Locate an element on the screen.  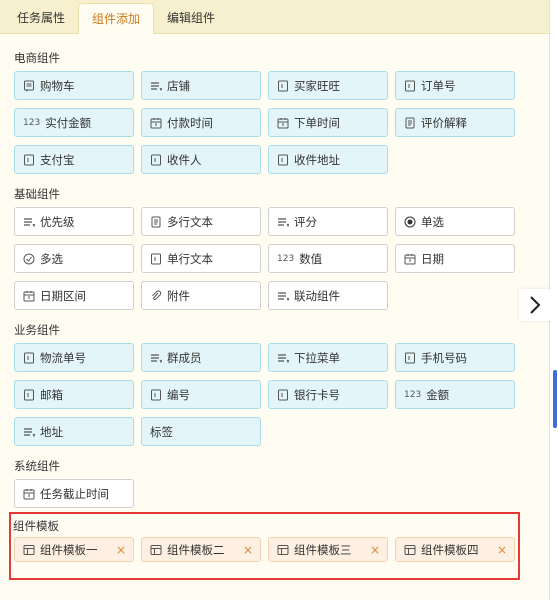
tab-task-properties: 任务属性 is located at coordinates (41, 18).